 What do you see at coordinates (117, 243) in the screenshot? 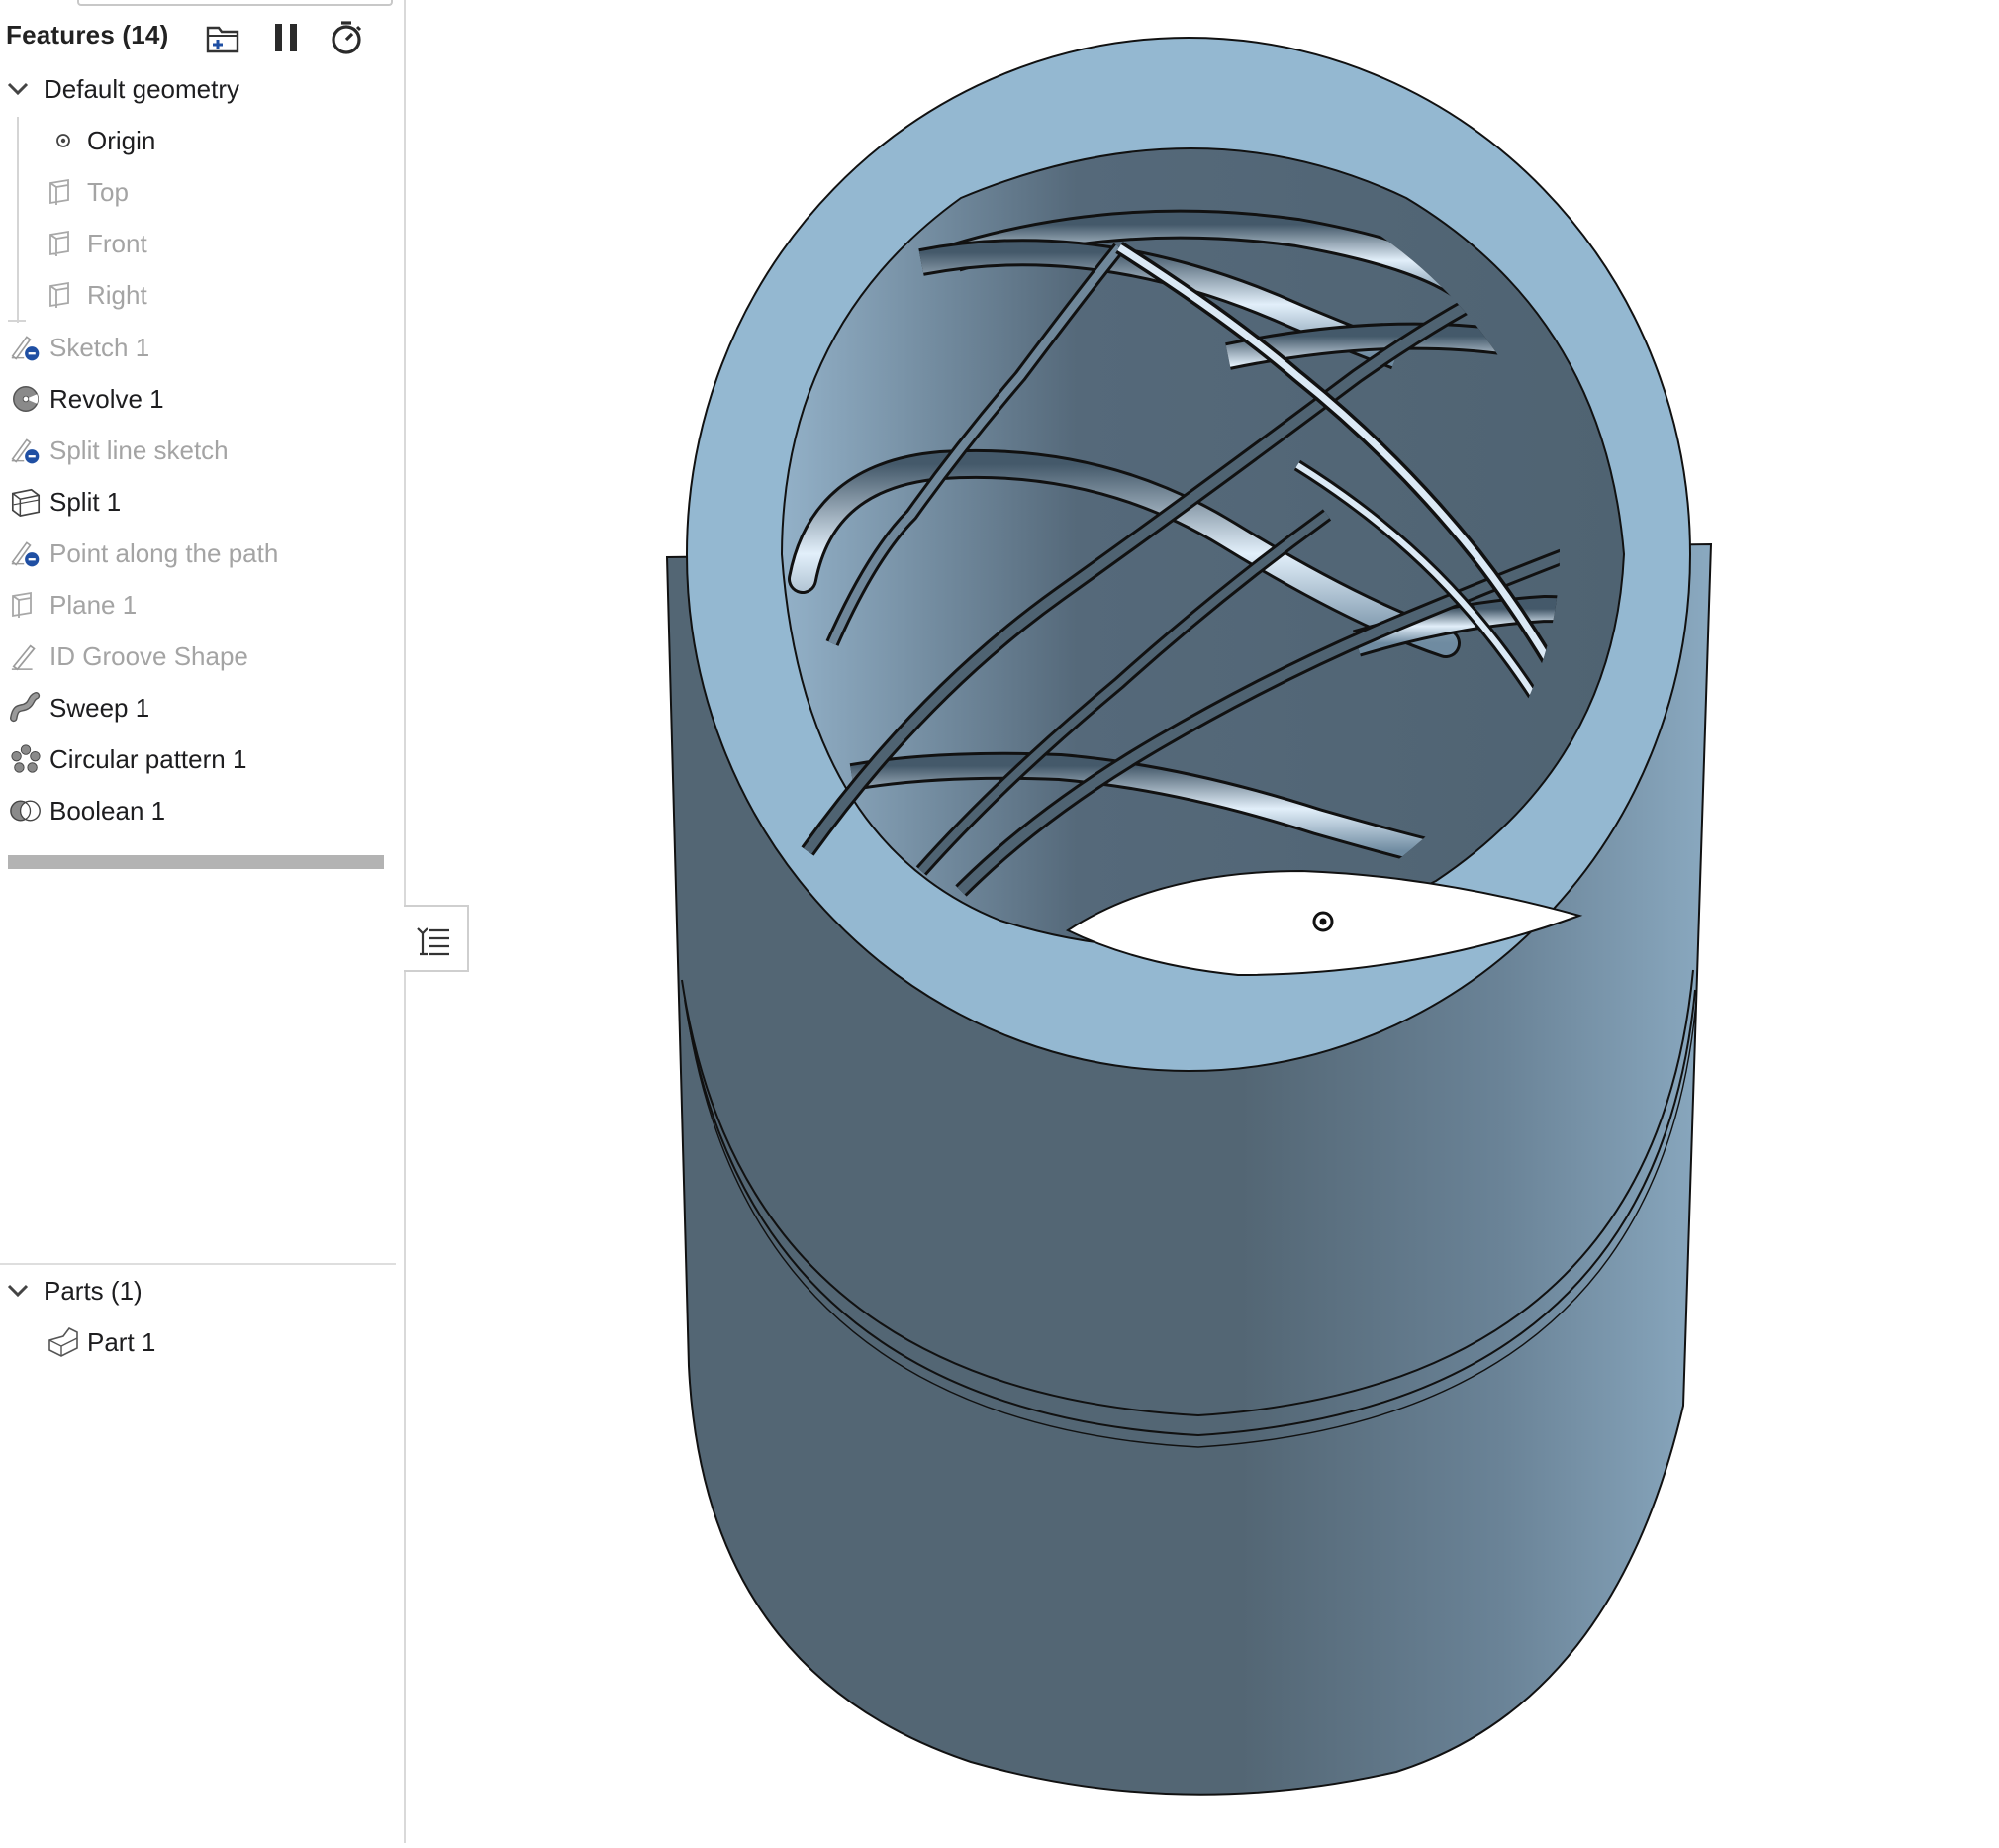
I see `tree-item-label: Front` at bounding box center [117, 243].